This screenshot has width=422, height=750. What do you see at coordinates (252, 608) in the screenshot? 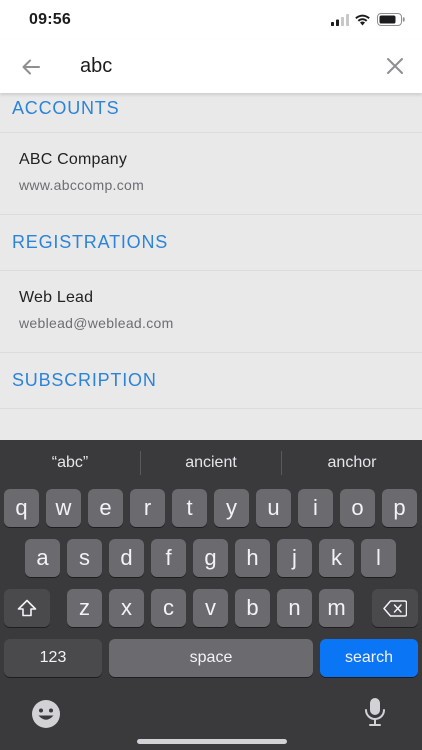
I see `key-b: b` at bounding box center [252, 608].